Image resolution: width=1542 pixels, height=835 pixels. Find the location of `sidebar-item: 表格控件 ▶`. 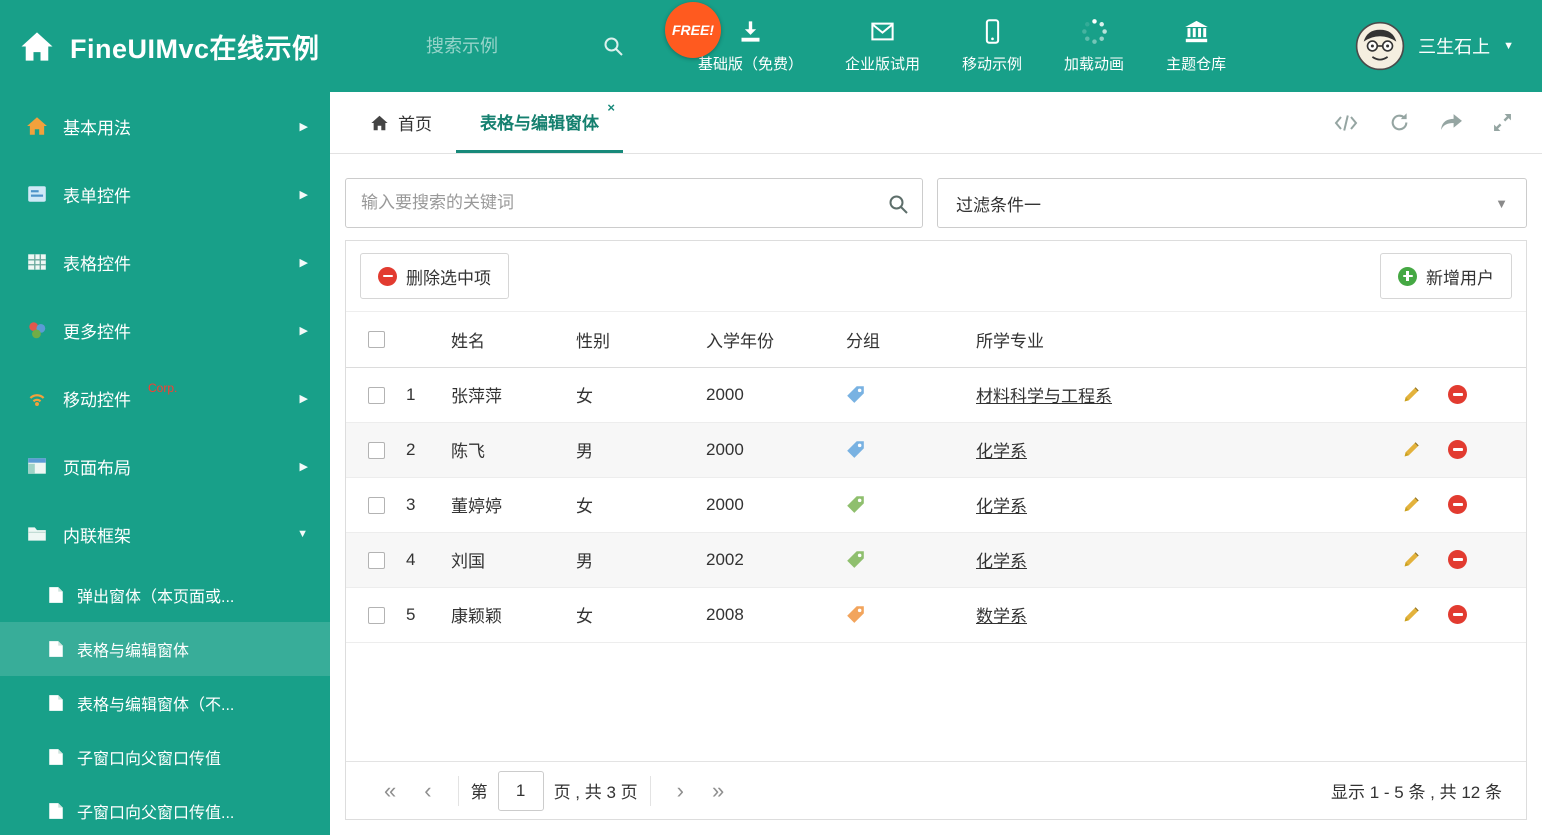

sidebar-item: 表格控件 ▶ is located at coordinates (165, 262).